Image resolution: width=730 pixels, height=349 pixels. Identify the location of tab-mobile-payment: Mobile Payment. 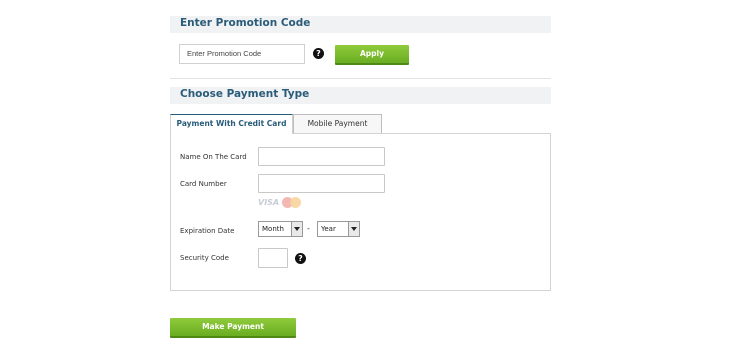
(337, 123).